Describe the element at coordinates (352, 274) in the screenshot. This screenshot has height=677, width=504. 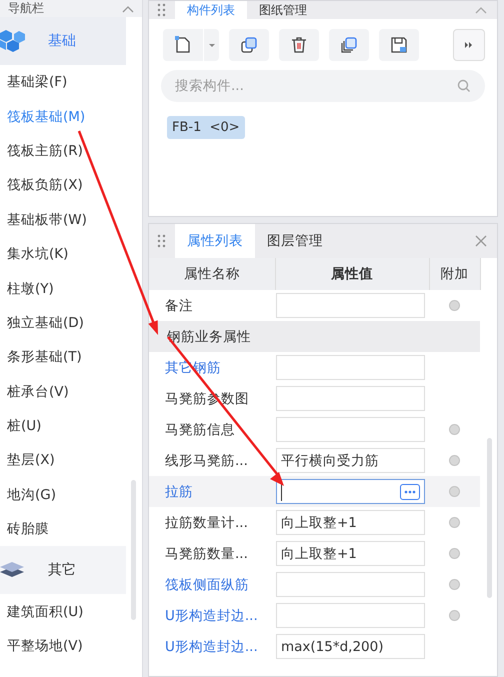
I see `column-header: 属性值` at that location.